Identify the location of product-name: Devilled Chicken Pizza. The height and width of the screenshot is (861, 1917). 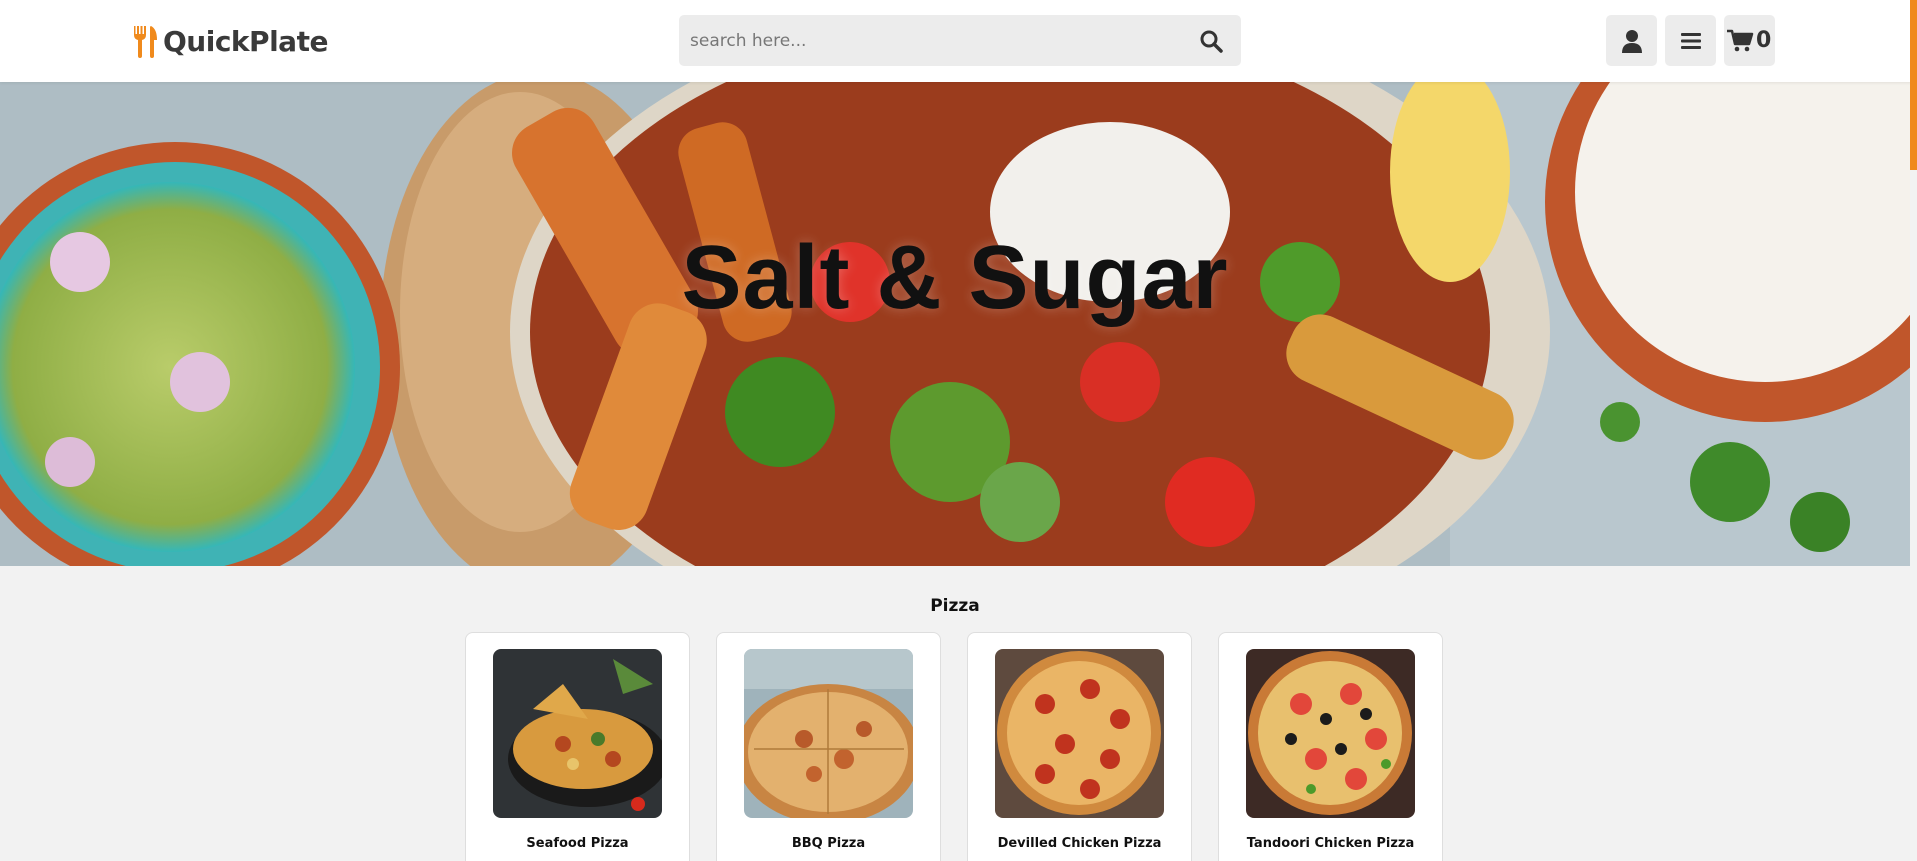
(1079, 843).